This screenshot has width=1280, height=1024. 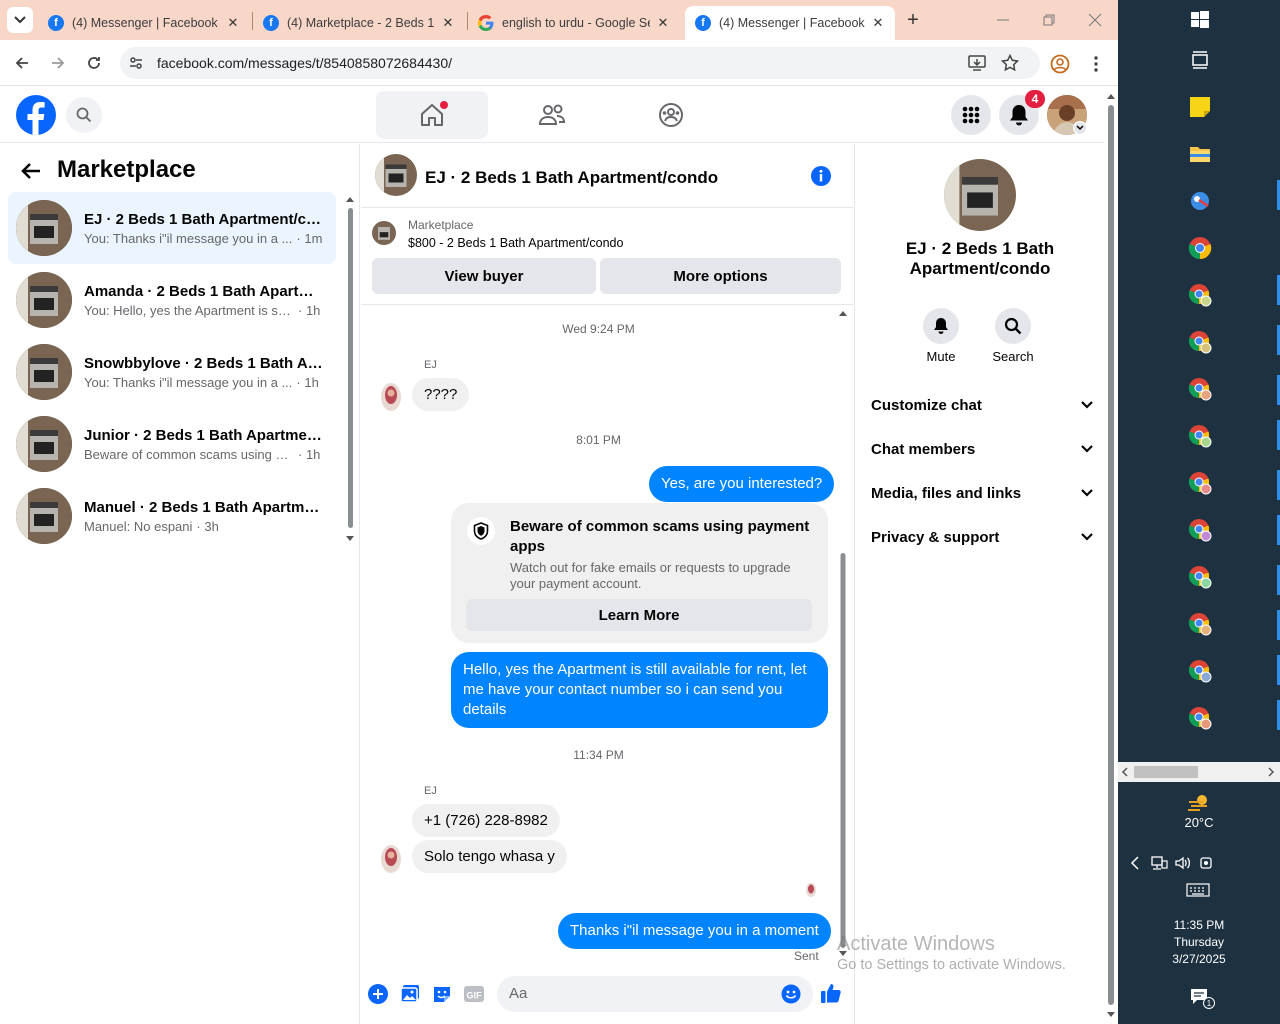 What do you see at coordinates (1199, 772) in the screenshot?
I see `taskbar-horizontal-scrollbar` at bounding box center [1199, 772].